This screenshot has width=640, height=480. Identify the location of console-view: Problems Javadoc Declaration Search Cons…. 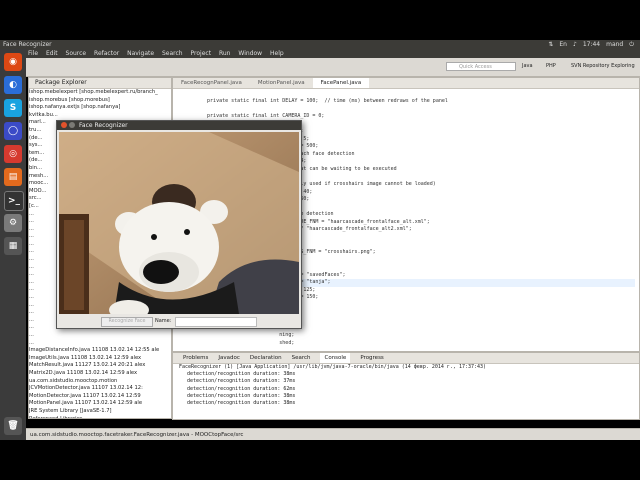
(406, 386).